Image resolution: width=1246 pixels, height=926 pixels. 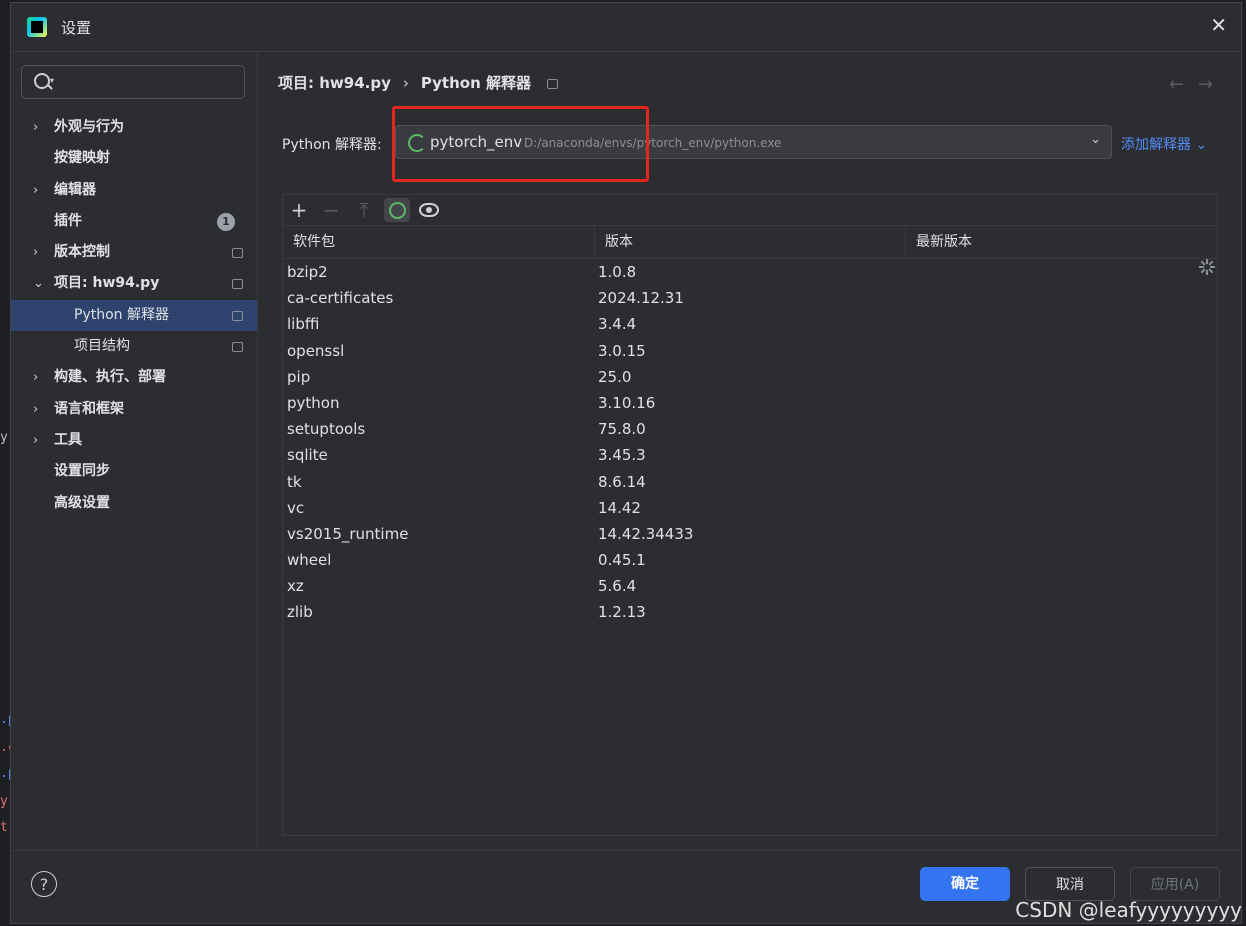 I want to click on package-version-cell: 14.42, so click(x=619, y=507).